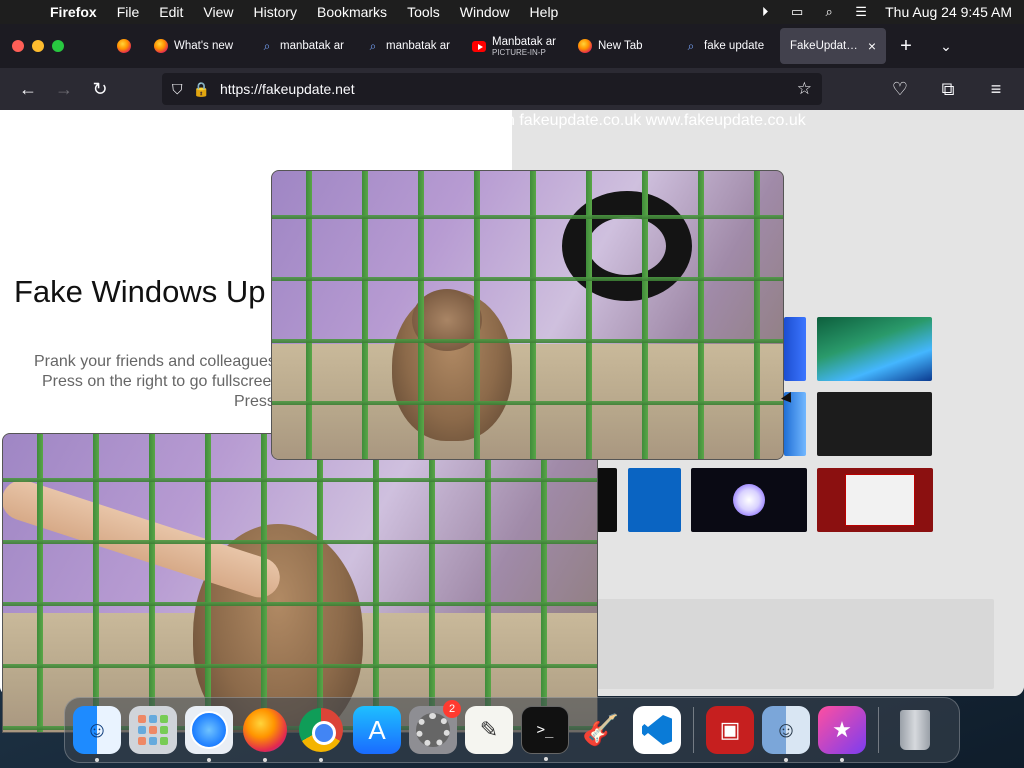  I want to click on close-window-button, so click(18, 46).